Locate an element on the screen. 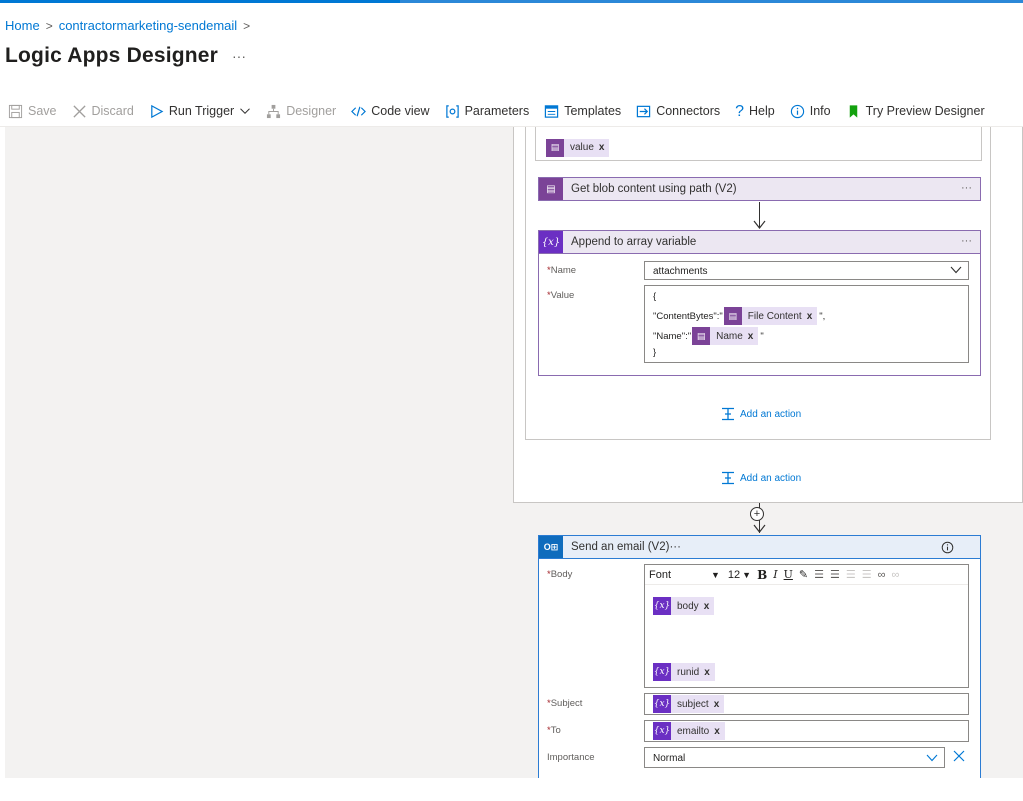 Image resolution: width=1023 pixels, height=801 pixels. help-button: ? Help is located at coordinates (755, 111).